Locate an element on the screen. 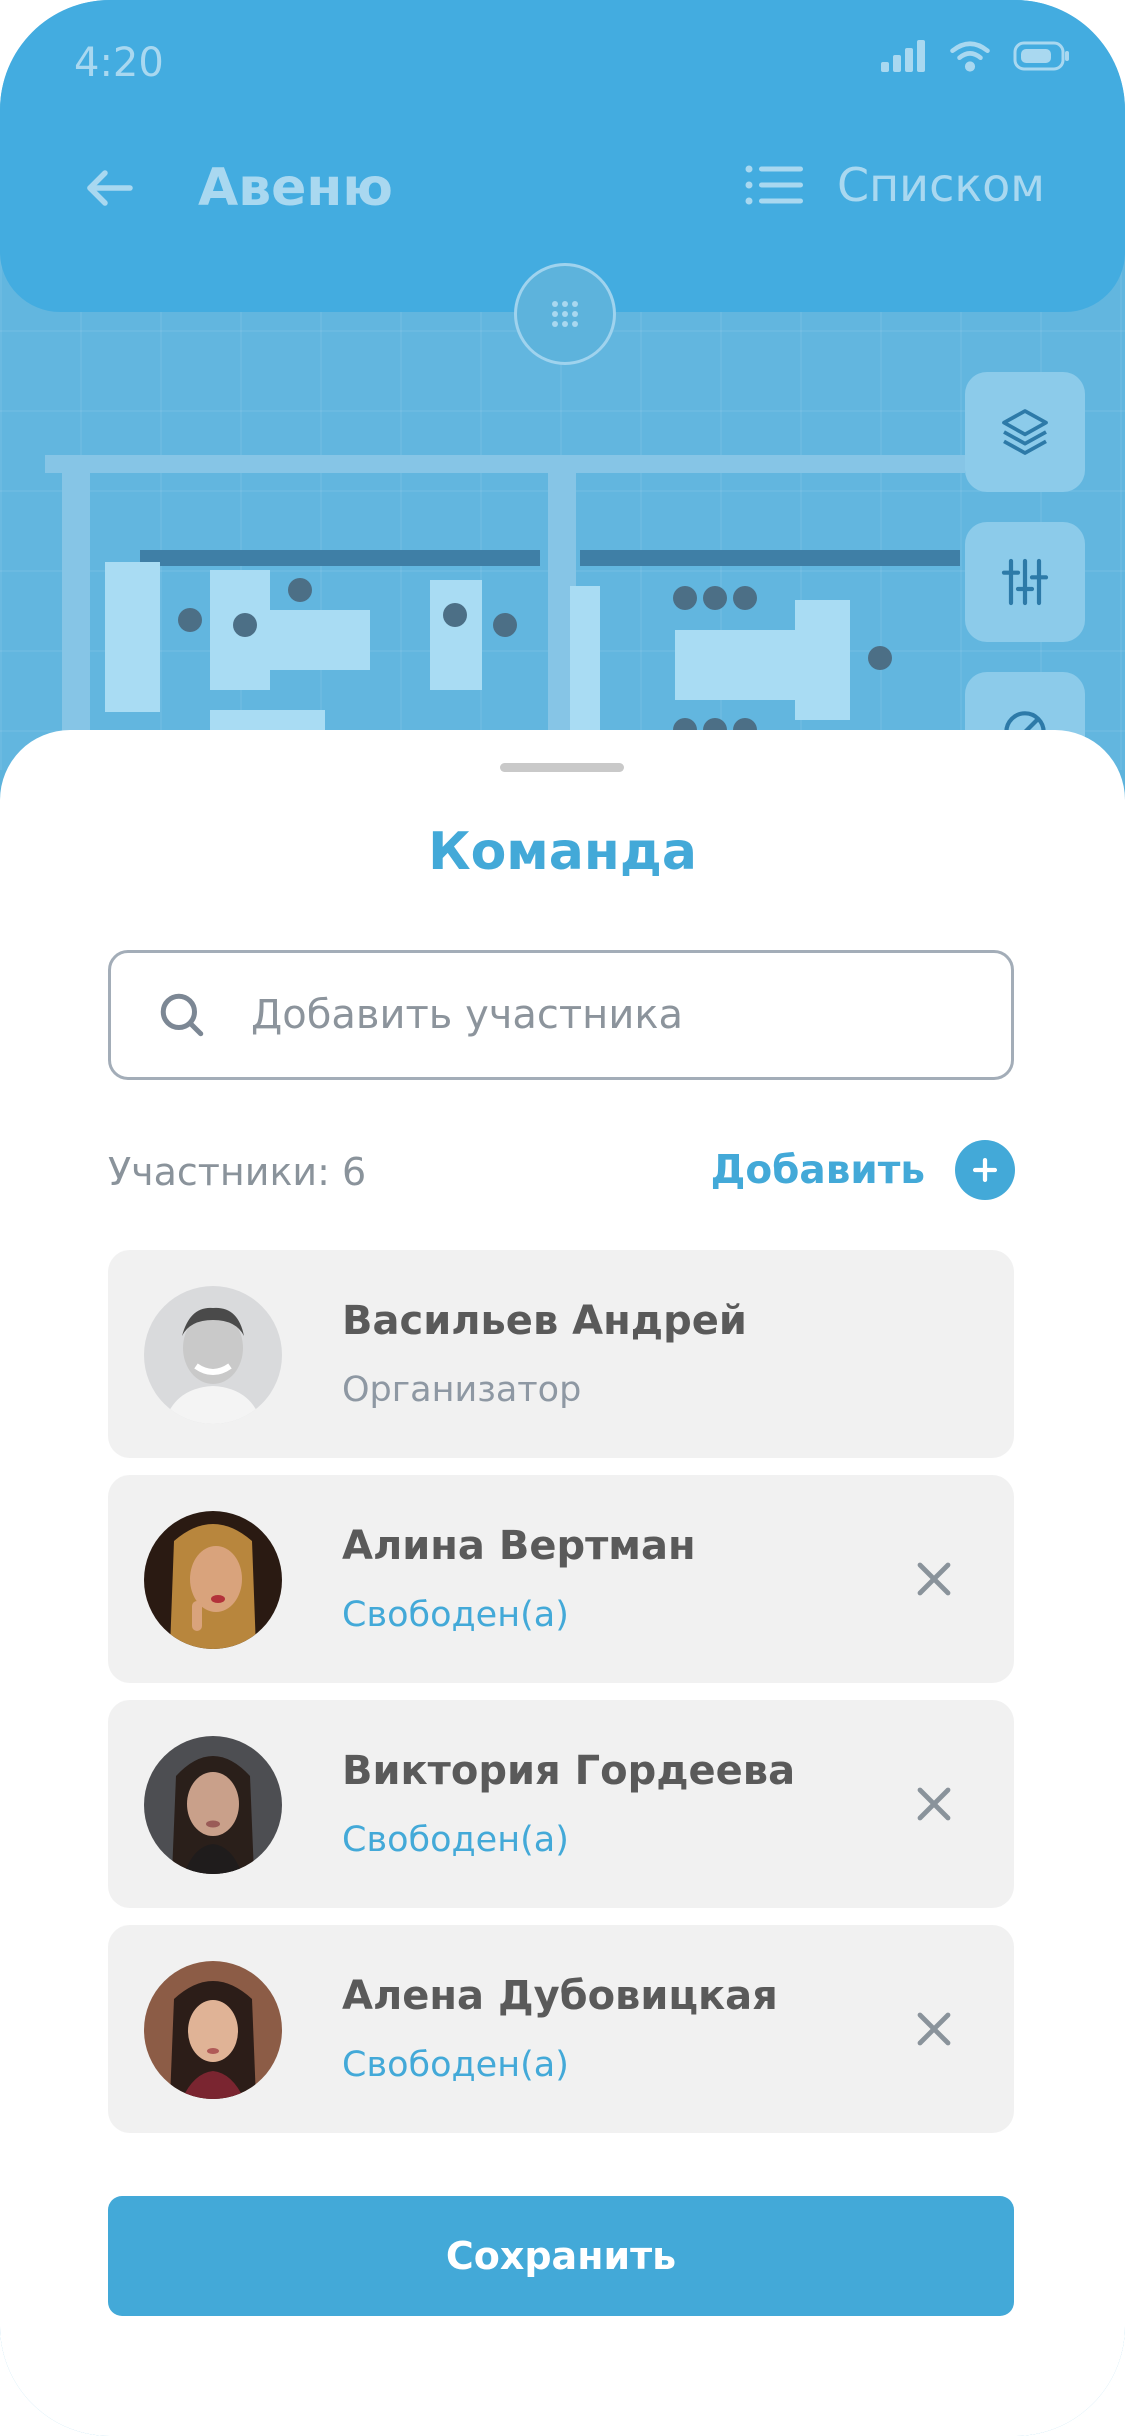 This screenshot has width=1125, height=2436. list-view-toggle: Списком is located at coordinates (895, 185).